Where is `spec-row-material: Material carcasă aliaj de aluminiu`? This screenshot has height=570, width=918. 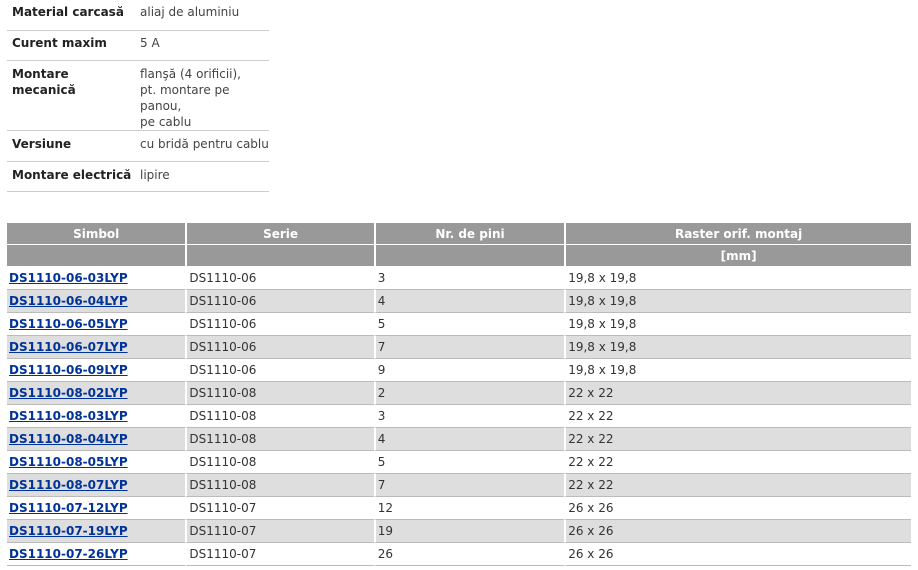 spec-row-material: Material carcasă aliaj de aluminiu is located at coordinates (138, 15).